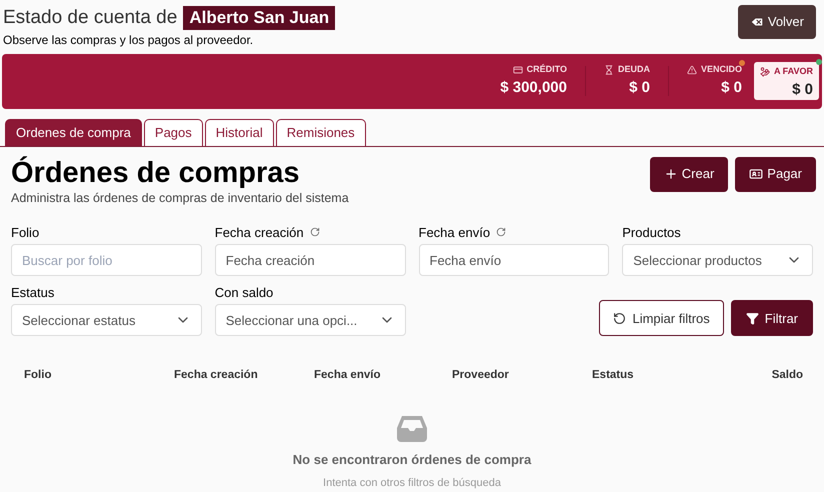 This screenshot has height=492, width=824. I want to click on stat-value: $ 300,000, so click(533, 88).